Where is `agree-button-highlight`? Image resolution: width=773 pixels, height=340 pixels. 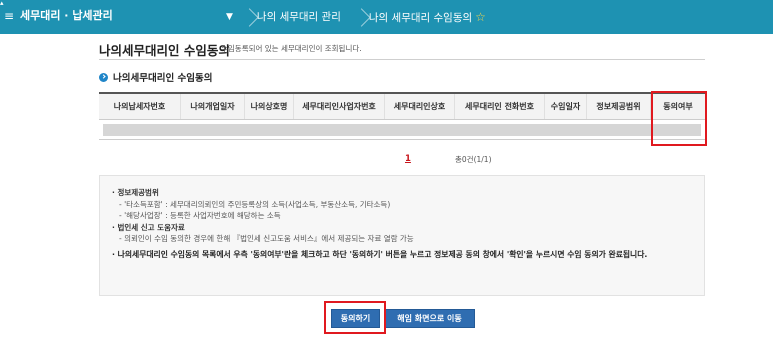 agree-button-highlight is located at coordinates (355, 317).